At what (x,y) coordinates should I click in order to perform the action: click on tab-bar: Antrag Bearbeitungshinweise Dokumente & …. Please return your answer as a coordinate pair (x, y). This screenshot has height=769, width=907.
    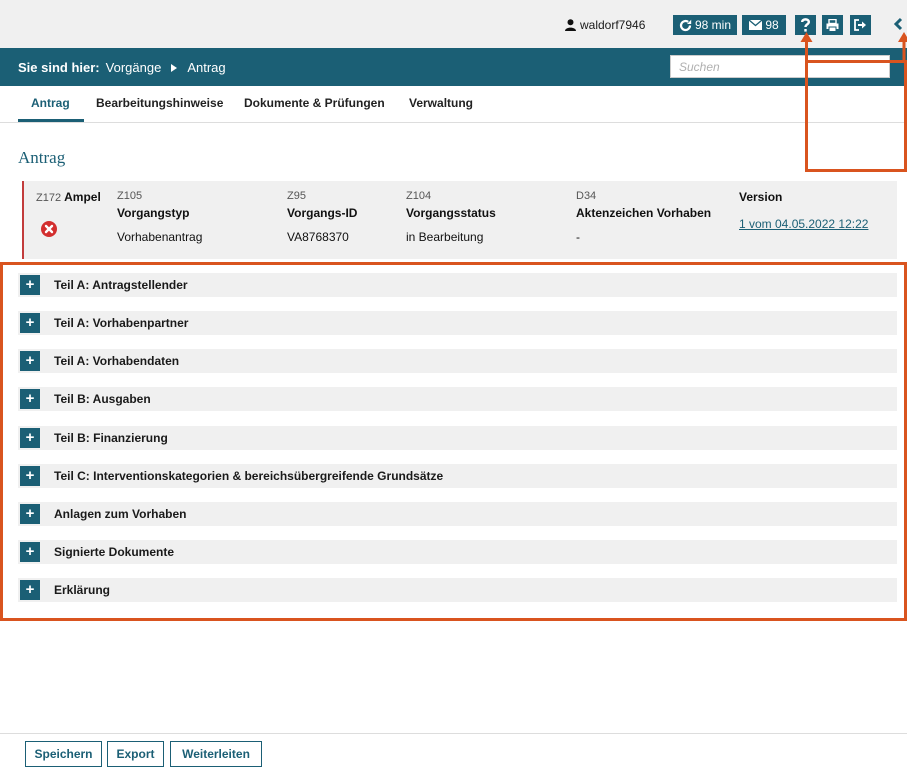
    Looking at the image, I should click on (453, 104).